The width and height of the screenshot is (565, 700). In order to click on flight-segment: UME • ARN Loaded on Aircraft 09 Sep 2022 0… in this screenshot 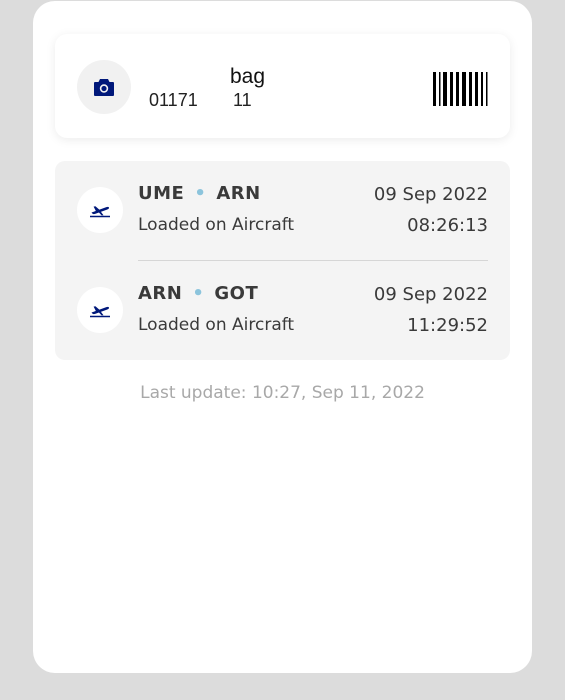, I will do `click(282, 211)`.